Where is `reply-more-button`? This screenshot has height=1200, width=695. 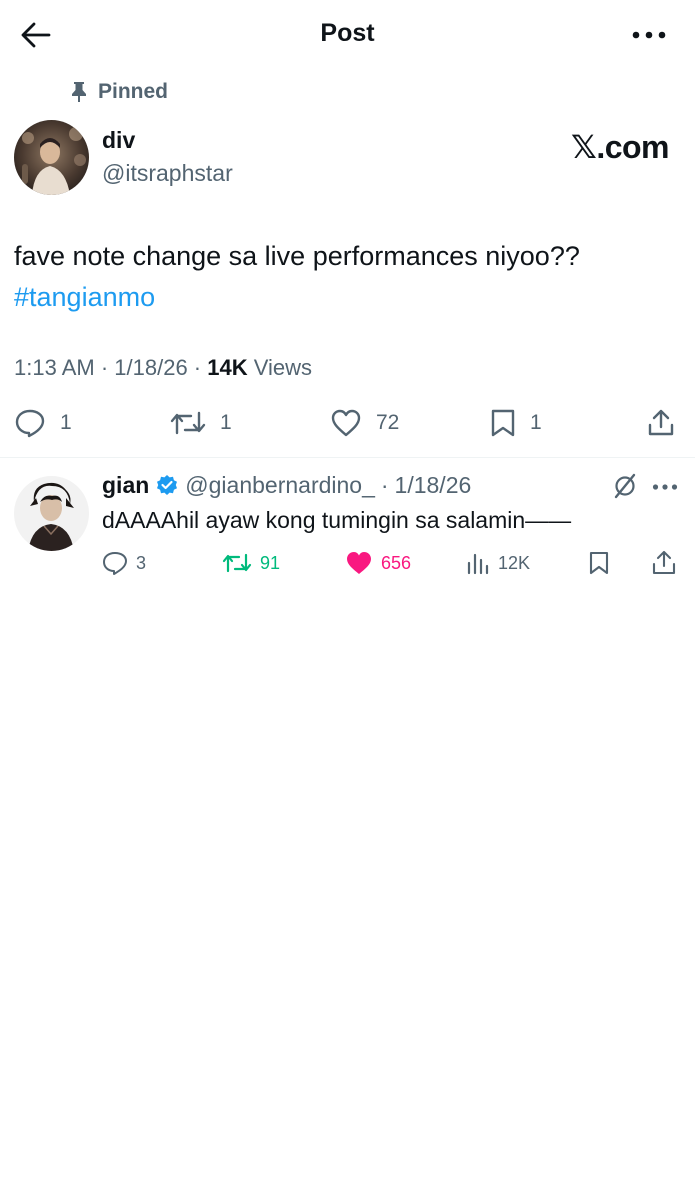
reply-more-button is located at coordinates (665, 487).